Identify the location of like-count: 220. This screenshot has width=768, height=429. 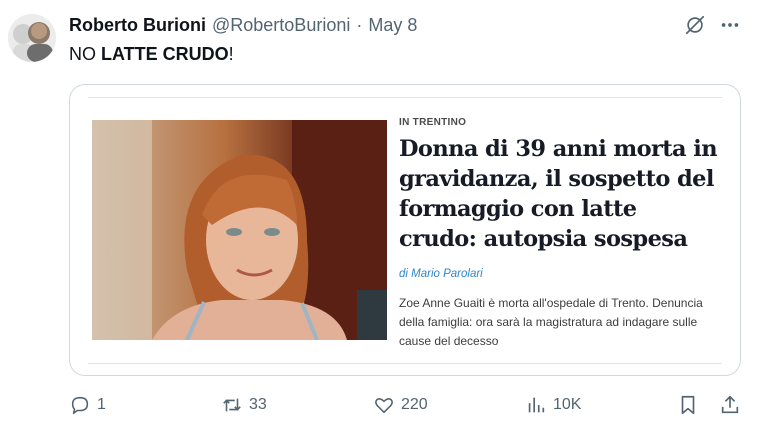
(414, 404).